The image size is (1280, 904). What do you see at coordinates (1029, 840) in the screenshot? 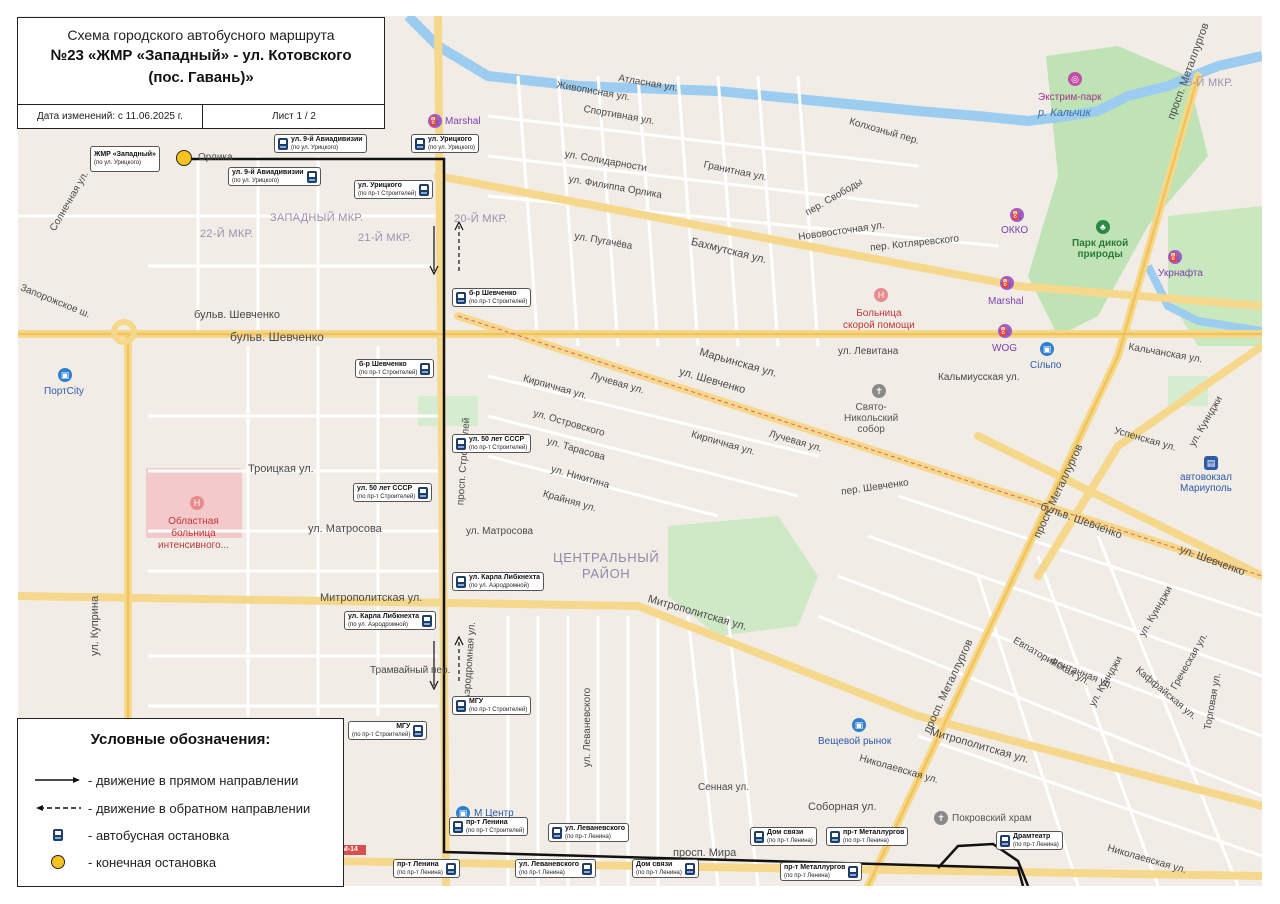
I see `bus-stop: Драмтеатр (по пр-т Ленина)` at bounding box center [1029, 840].